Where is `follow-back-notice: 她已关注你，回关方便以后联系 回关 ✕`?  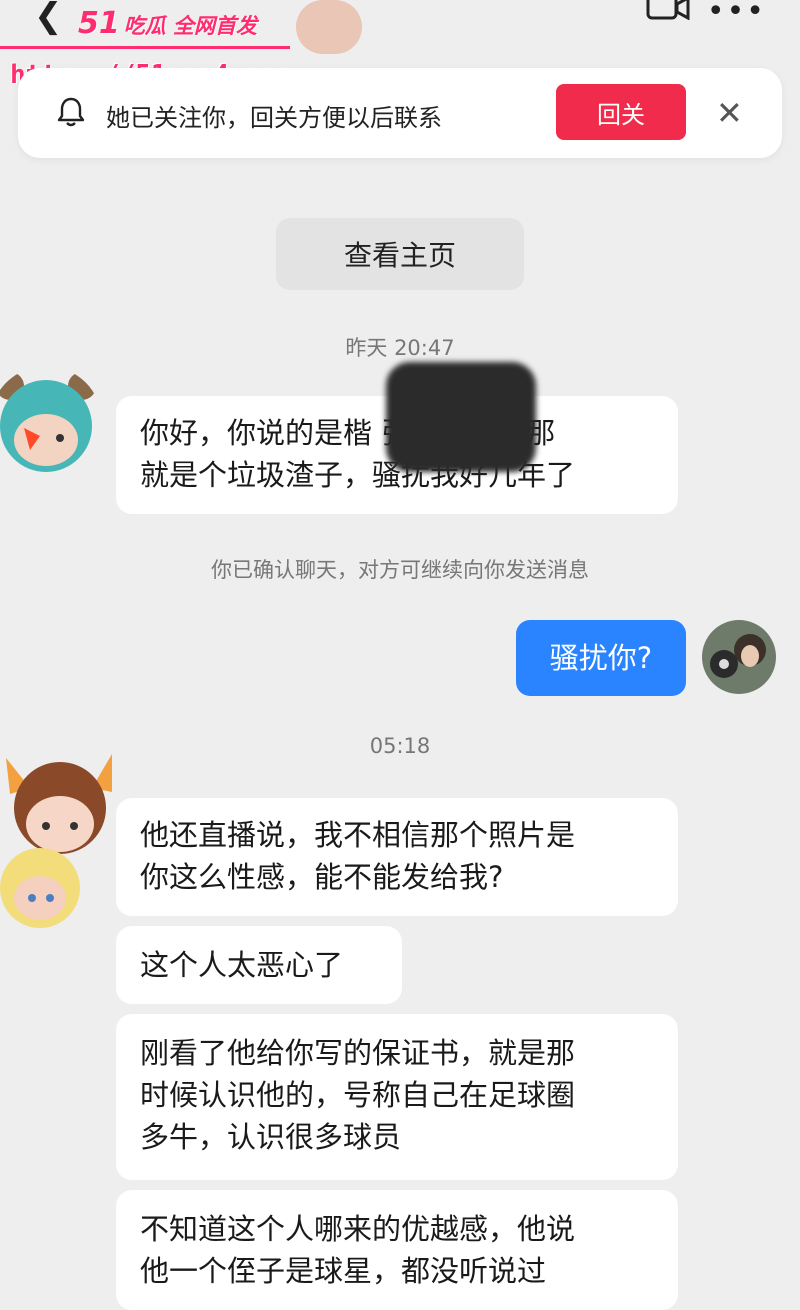 follow-back-notice: 她已关注你，回关方便以后联系 回关 ✕ is located at coordinates (400, 113).